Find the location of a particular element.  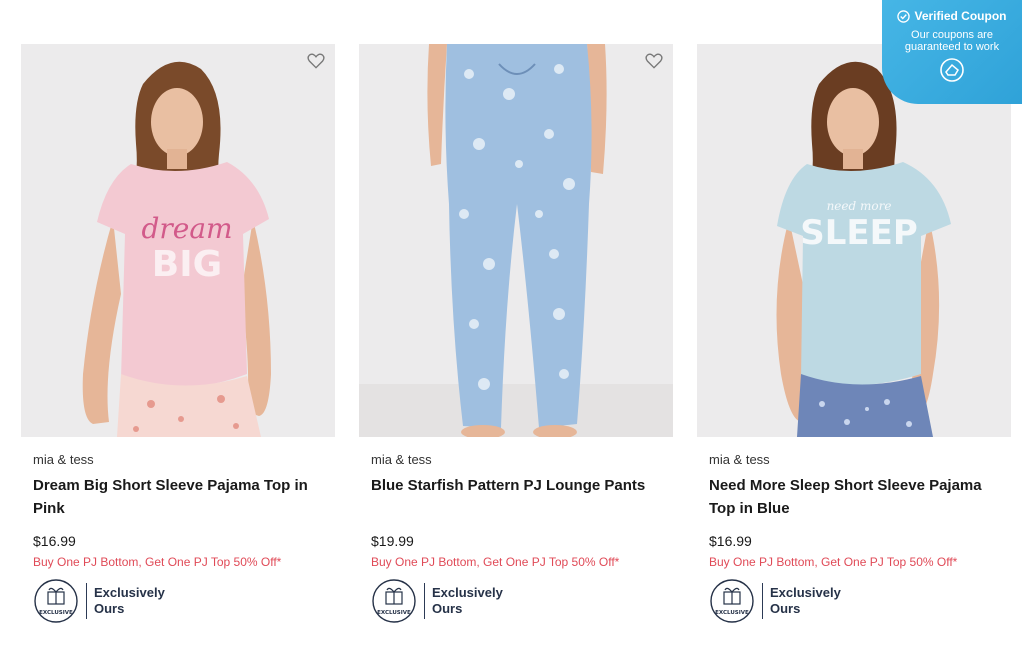

shirt-print-script: need more is located at coordinates (859, 206).